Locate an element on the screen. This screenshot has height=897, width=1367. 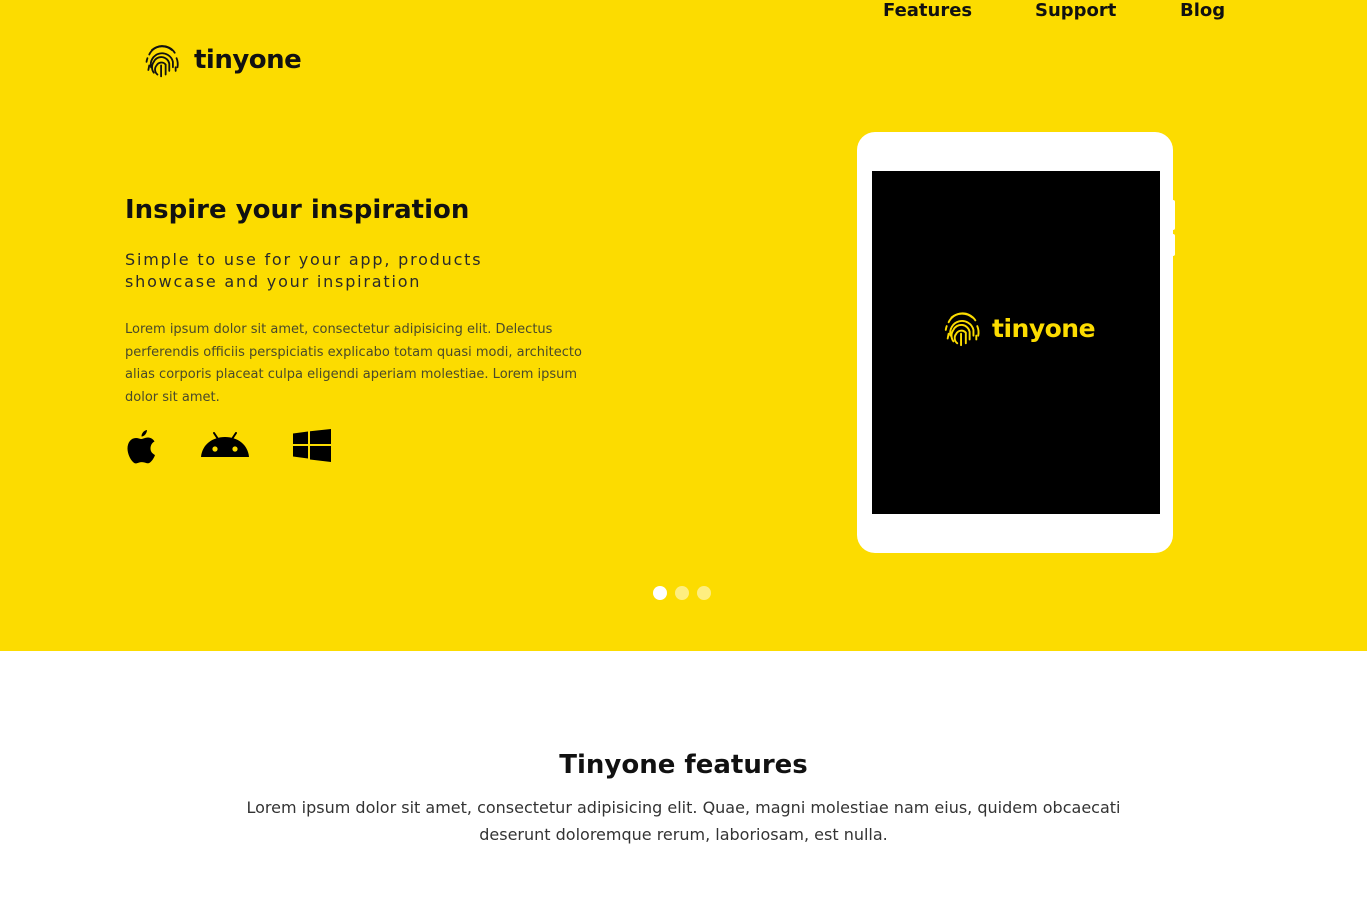
brand-name: tinyone is located at coordinates (248, 60).